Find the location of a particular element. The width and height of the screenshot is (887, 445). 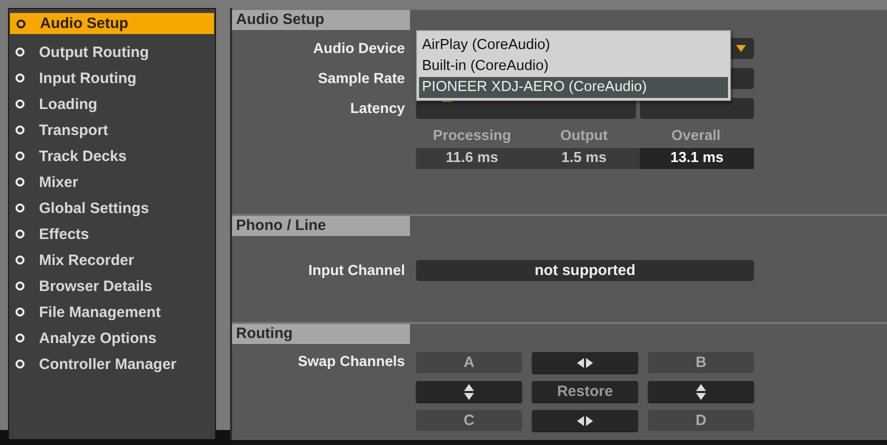

menu-item: PIONEER XDJ-AERO (CoreAudio) is located at coordinates (573, 87).